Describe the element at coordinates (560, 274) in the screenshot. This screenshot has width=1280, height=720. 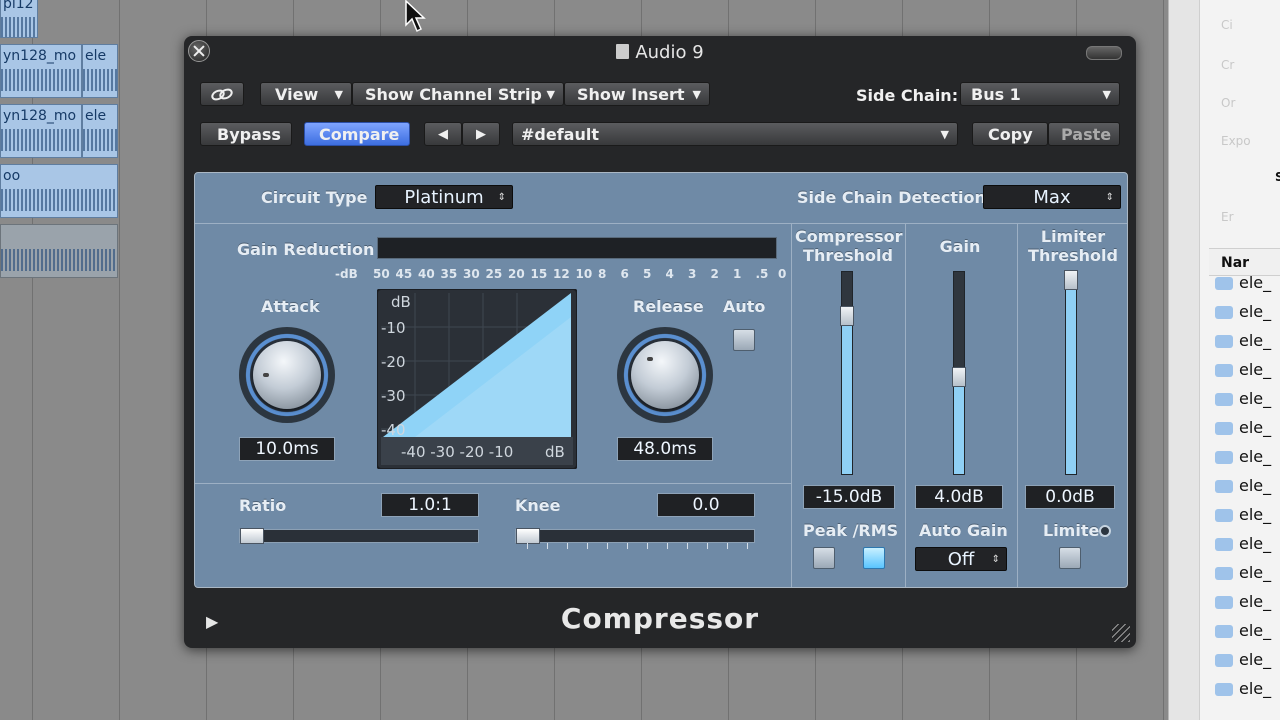
I see `gain-reduction-scale: -dB 50 45 40 35 30 25 20 15 12 10 8 6 5 4 3 2 1 .5 0` at that location.